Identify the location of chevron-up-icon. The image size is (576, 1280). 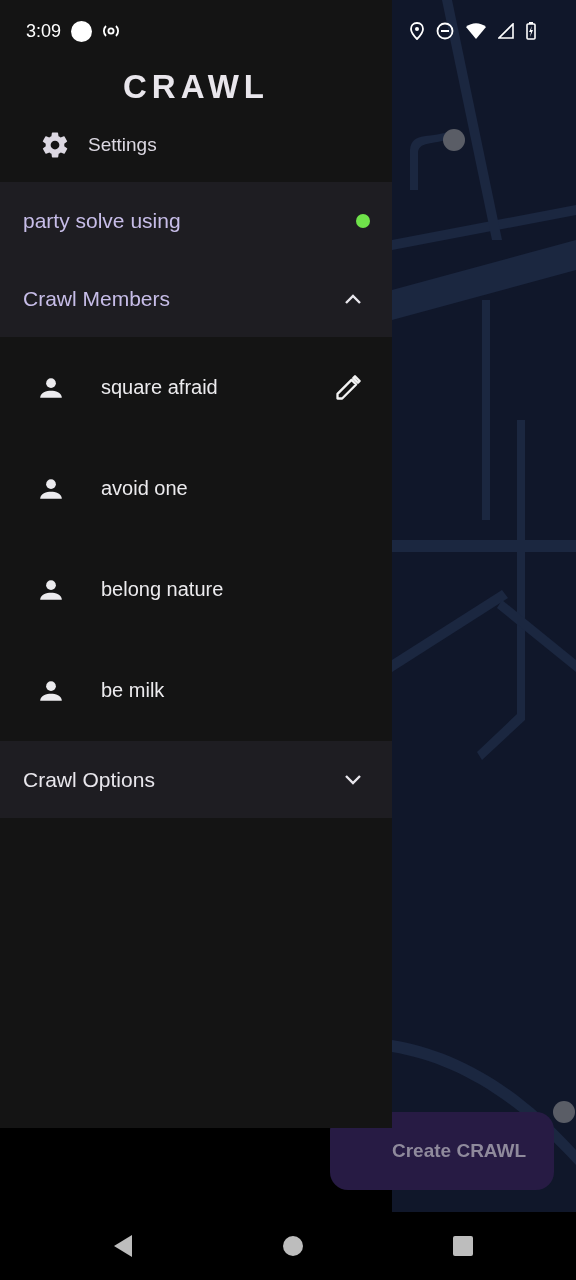
(353, 298).